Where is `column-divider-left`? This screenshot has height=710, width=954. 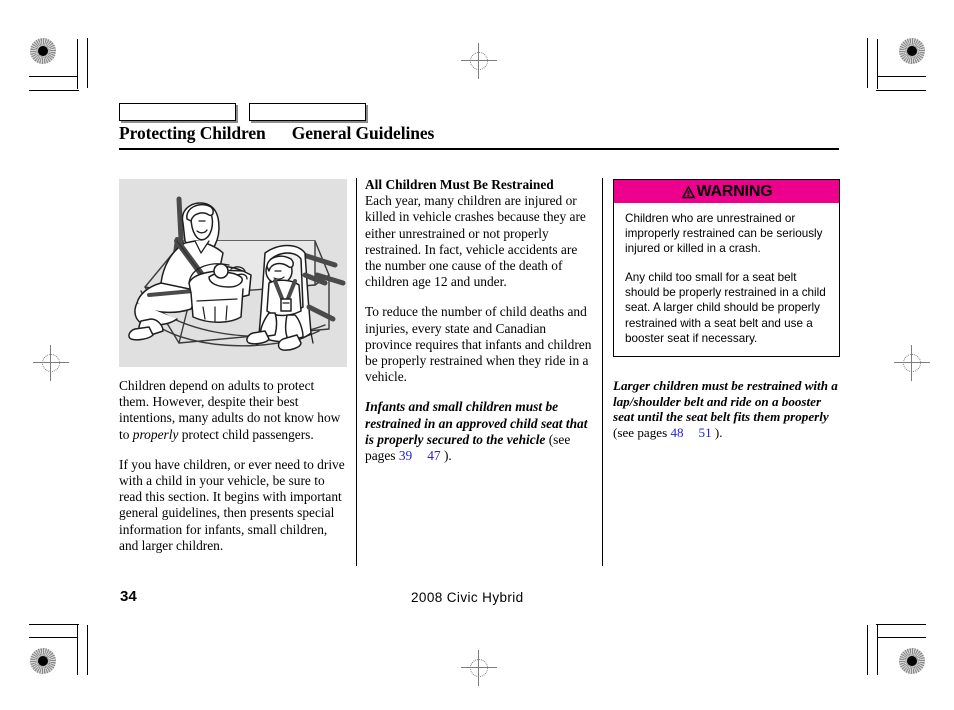
column-divider-left is located at coordinates (356, 372).